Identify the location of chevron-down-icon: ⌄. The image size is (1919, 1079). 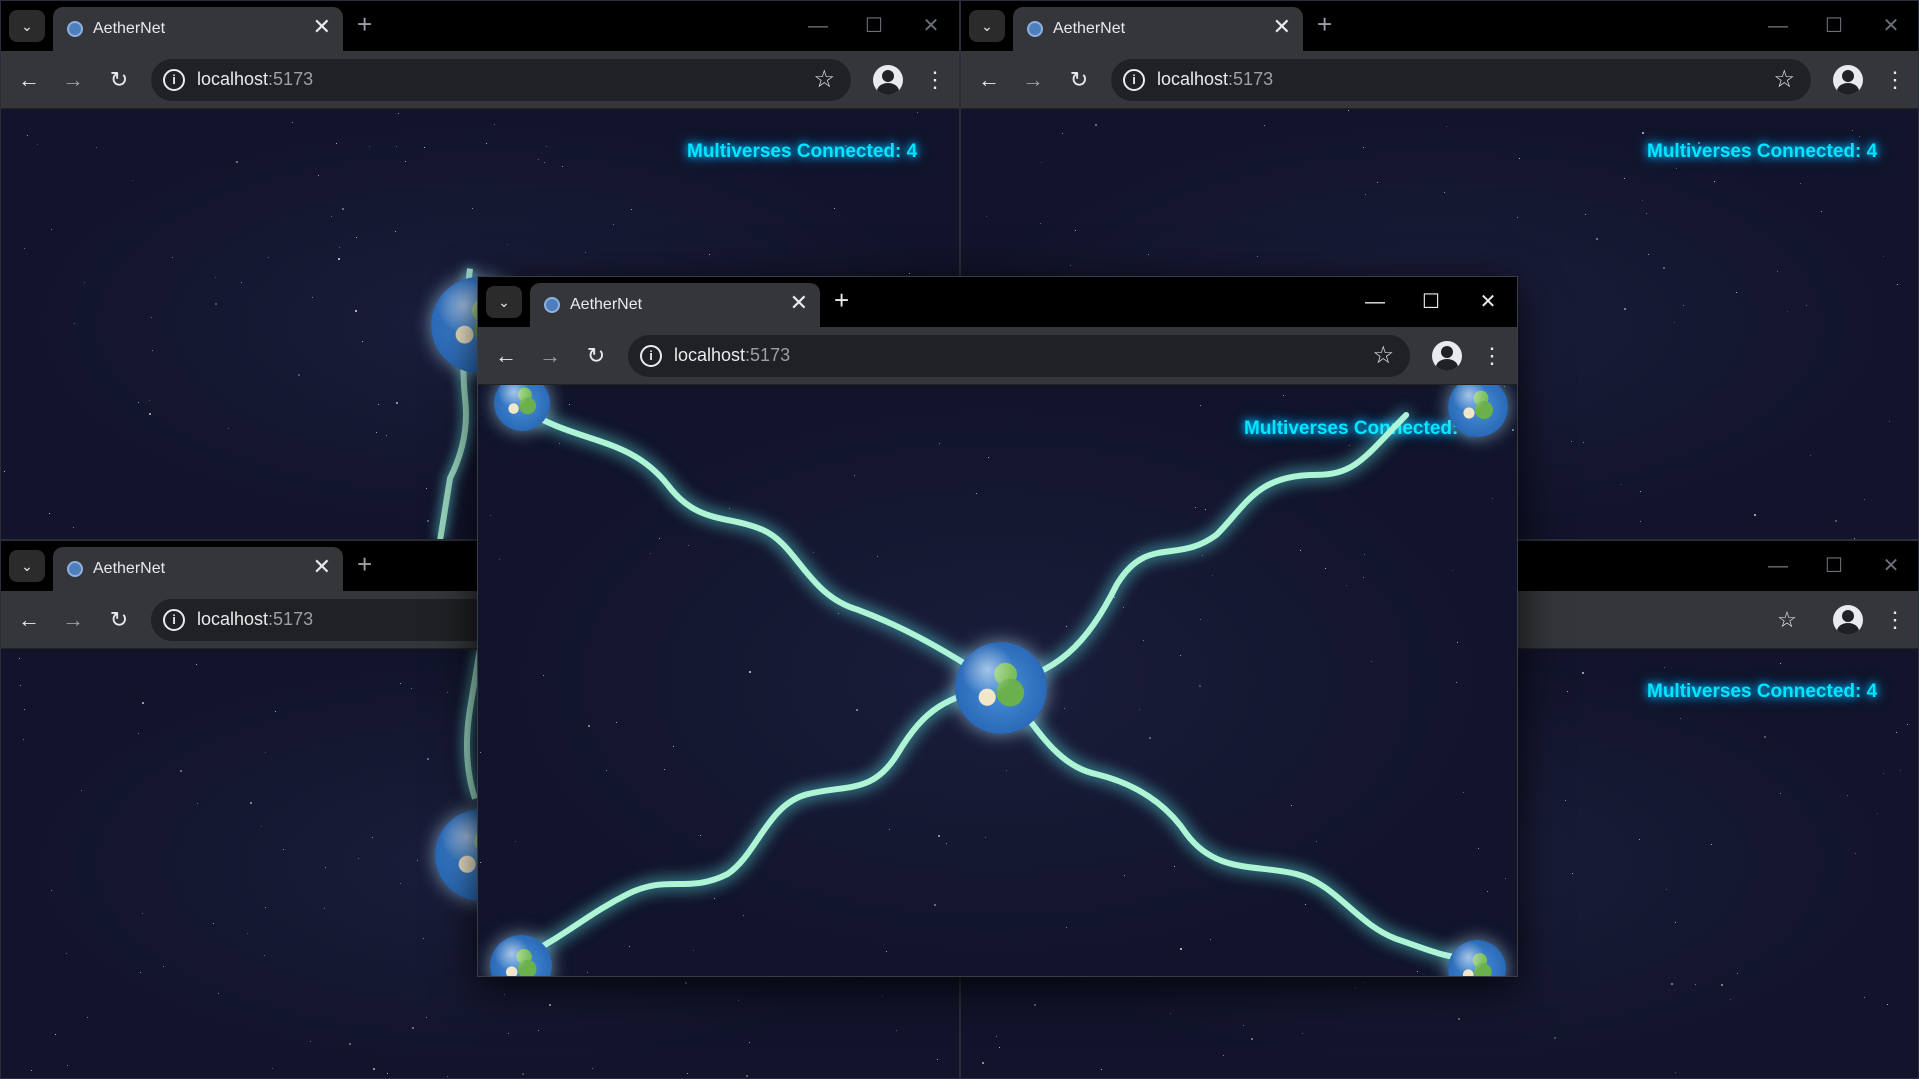
(987, 25).